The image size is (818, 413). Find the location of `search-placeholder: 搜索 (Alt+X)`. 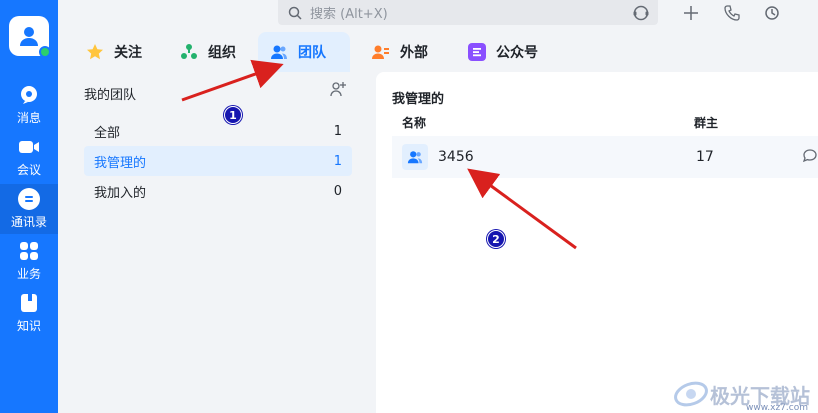

search-placeholder: 搜索 (Alt+X) is located at coordinates (349, 14).